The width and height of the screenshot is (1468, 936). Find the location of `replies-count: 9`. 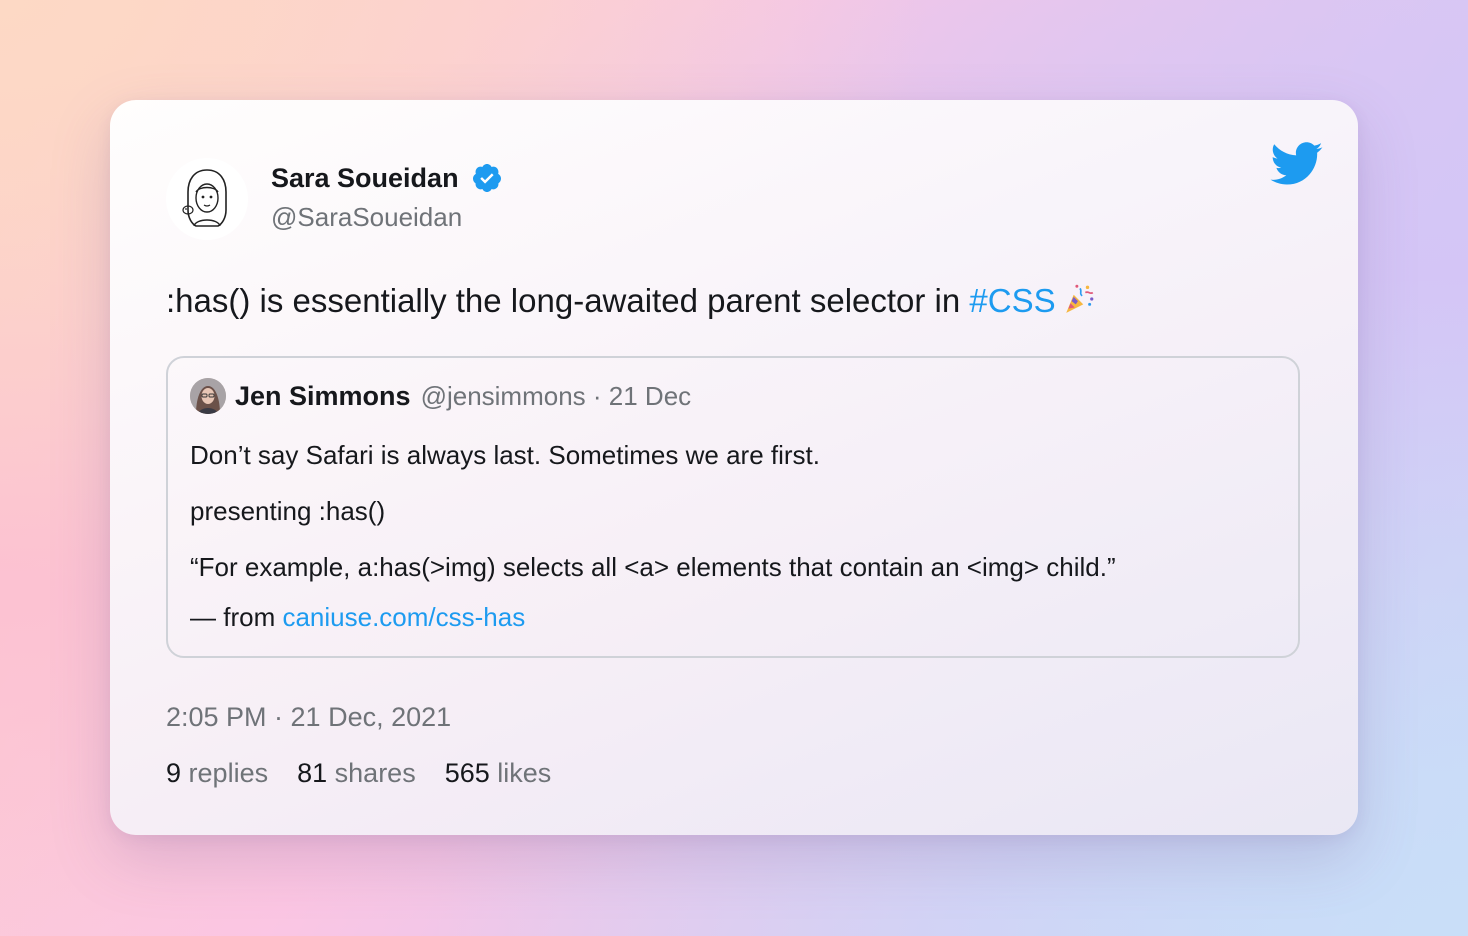

replies-count: 9 is located at coordinates (174, 773).